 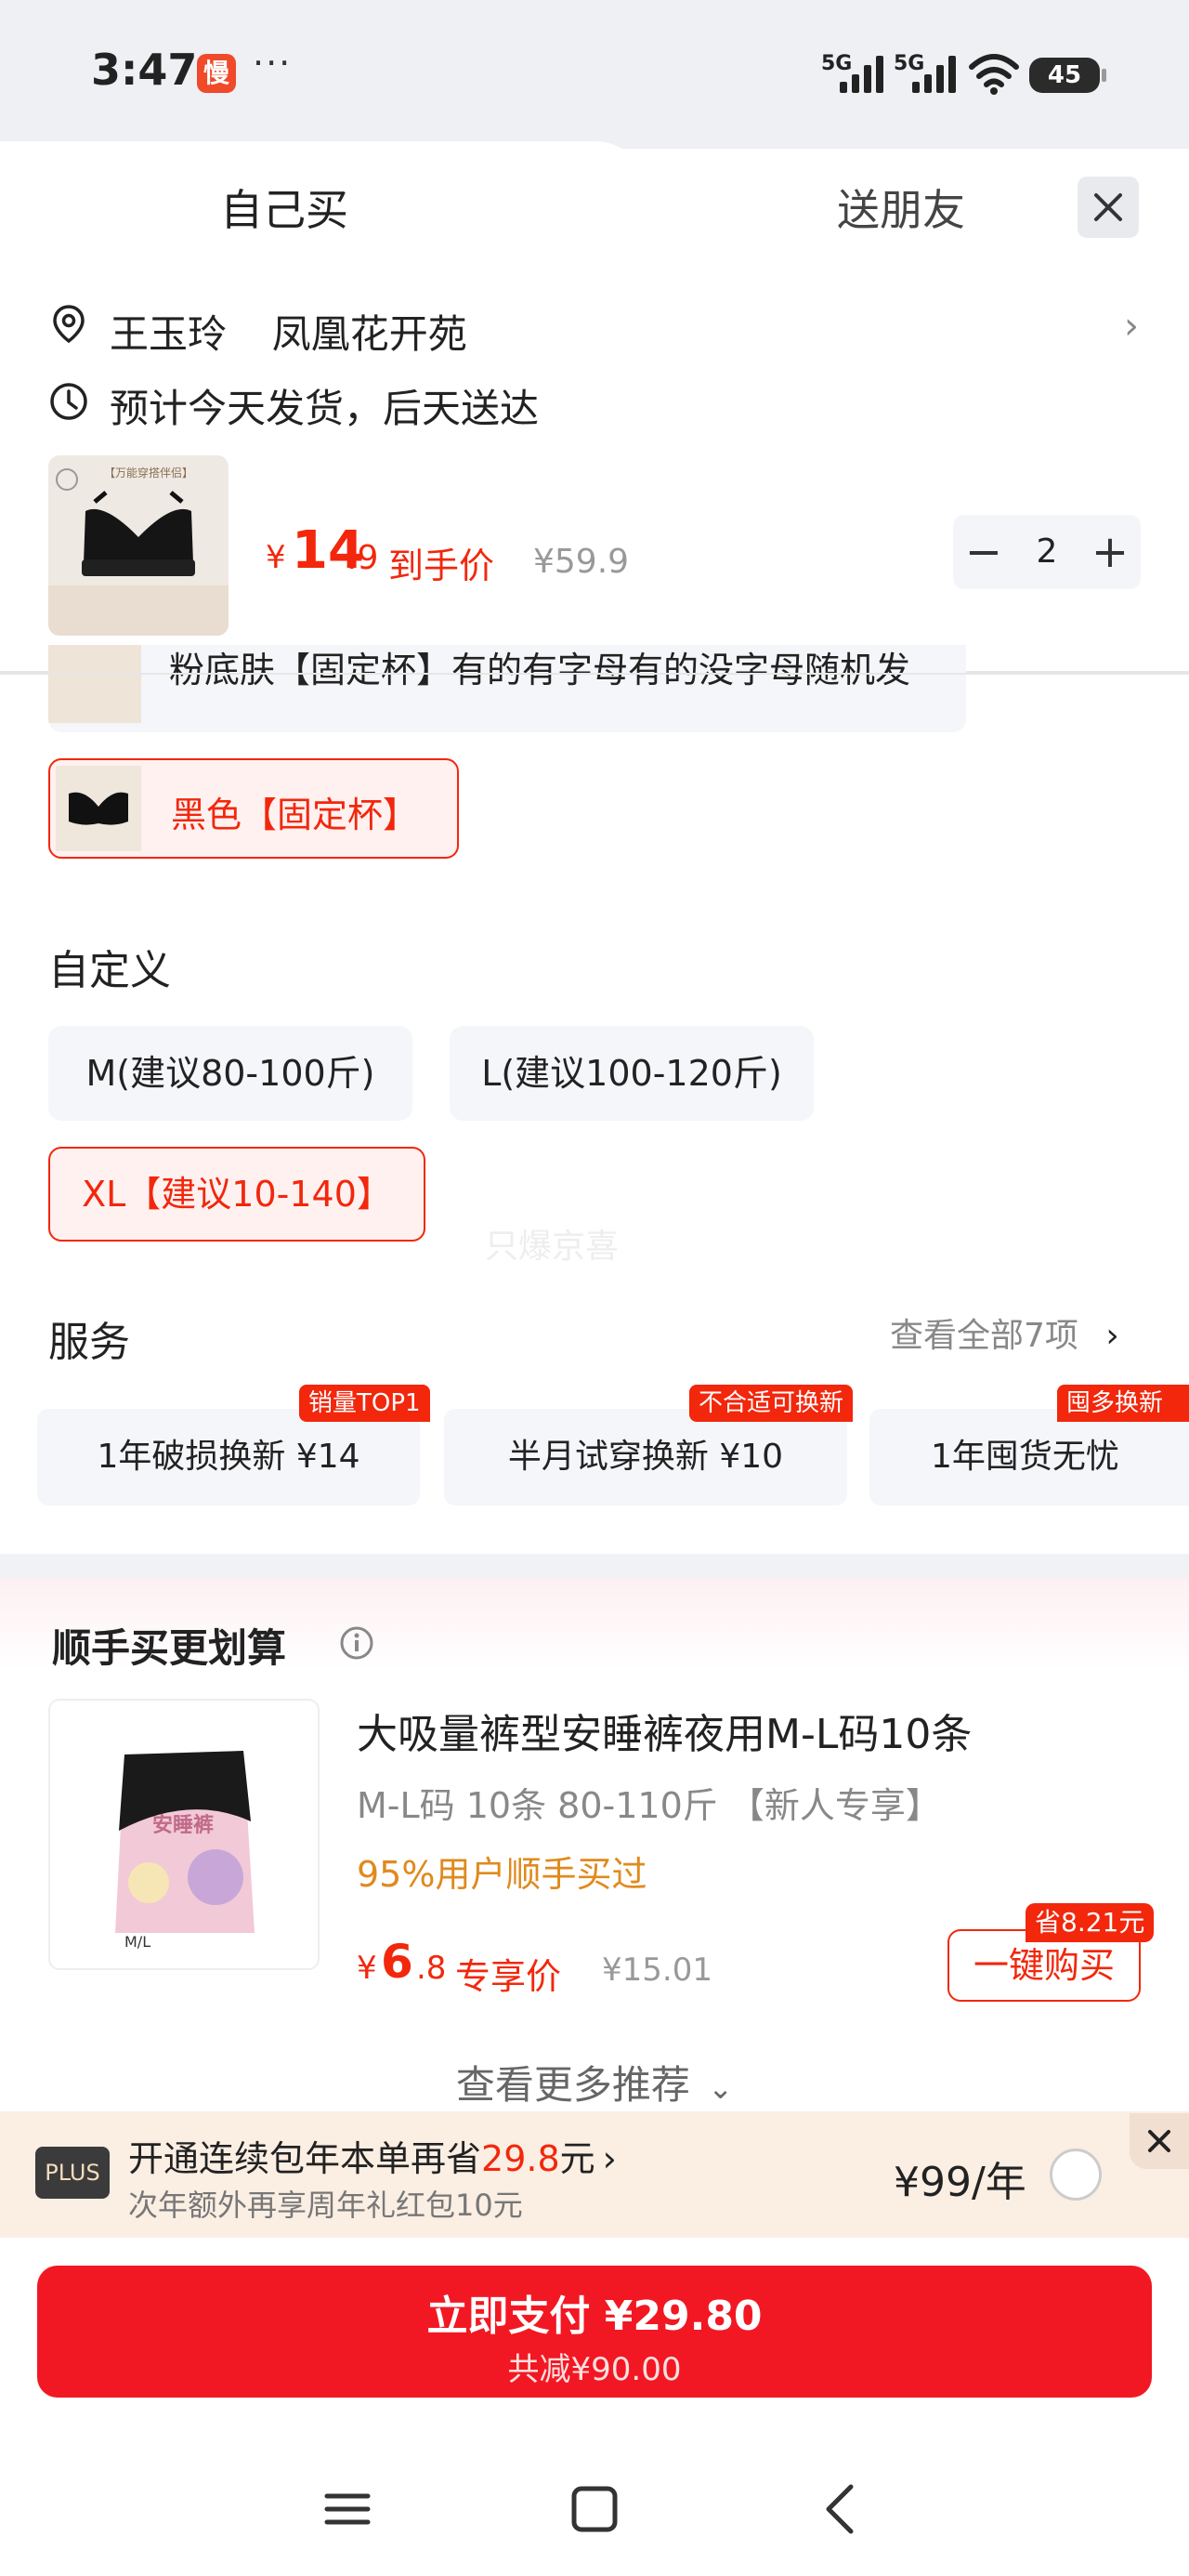 I want to click on plus-offer-amount: 29.8, so click(x=520, y=2158).